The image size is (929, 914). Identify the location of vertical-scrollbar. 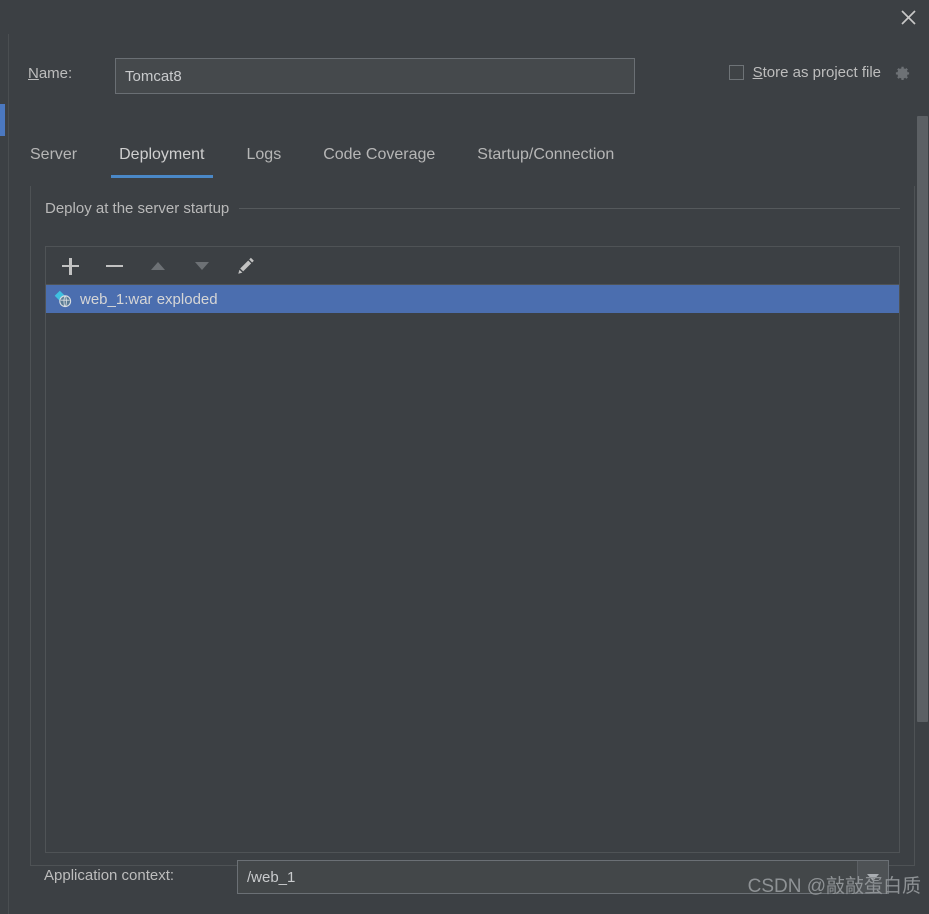
(922, 474).